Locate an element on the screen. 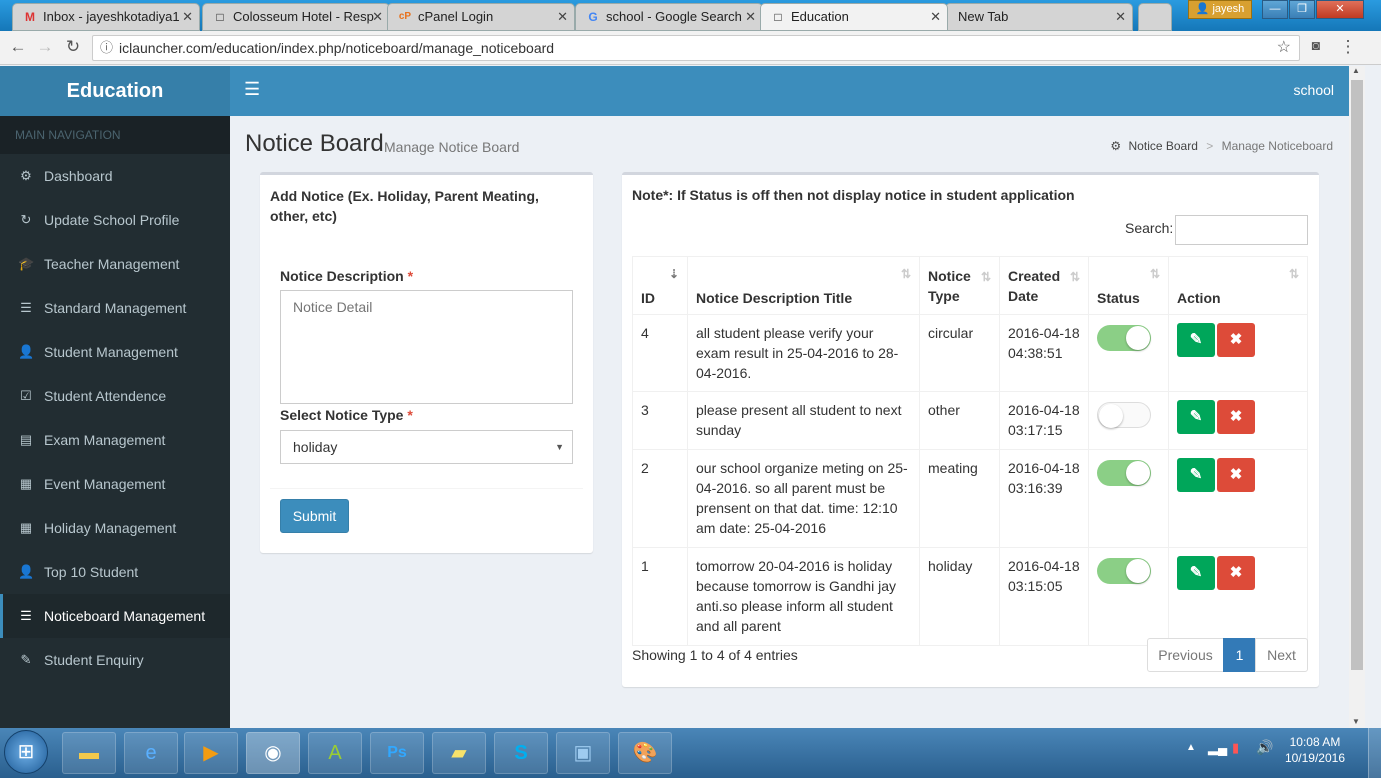  sidebar-item-noticeboard-management: ☰ Noticeboard Management is located at coordinates (115, 616).